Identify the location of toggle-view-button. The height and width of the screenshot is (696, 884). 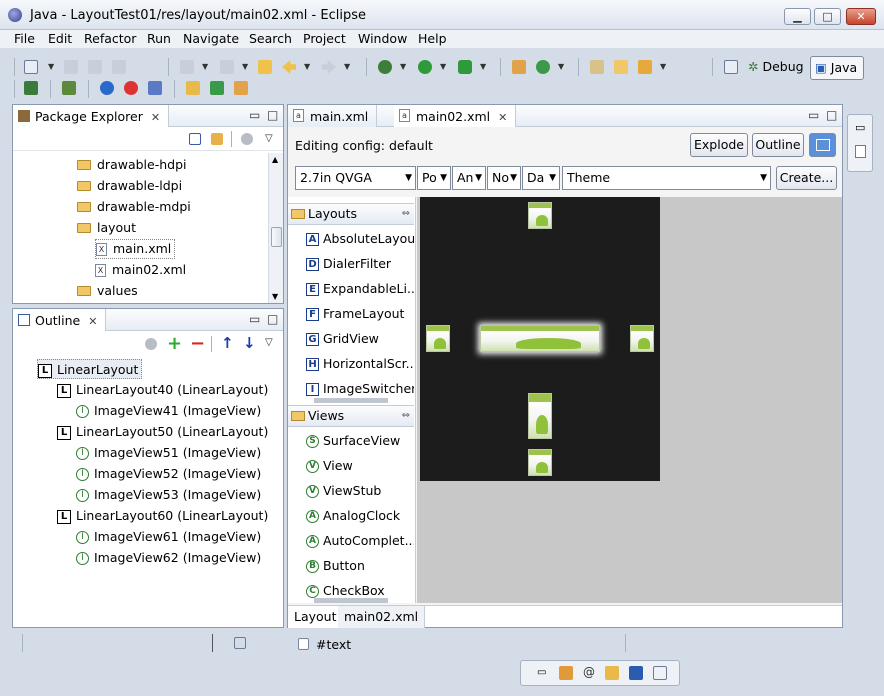
(822, 145).